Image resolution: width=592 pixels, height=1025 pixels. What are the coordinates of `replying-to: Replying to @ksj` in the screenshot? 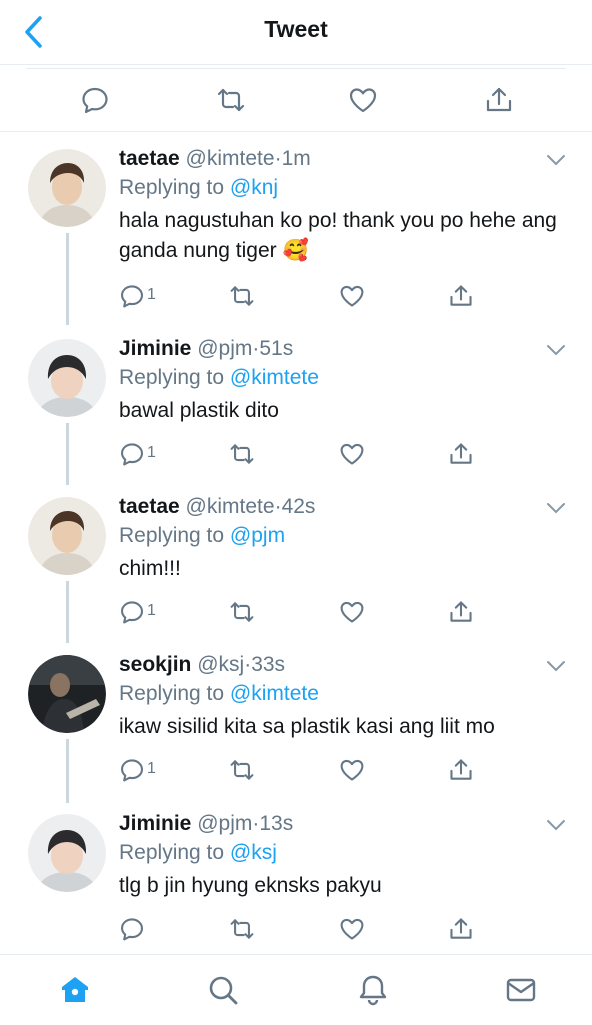 It's located at (345, 853).